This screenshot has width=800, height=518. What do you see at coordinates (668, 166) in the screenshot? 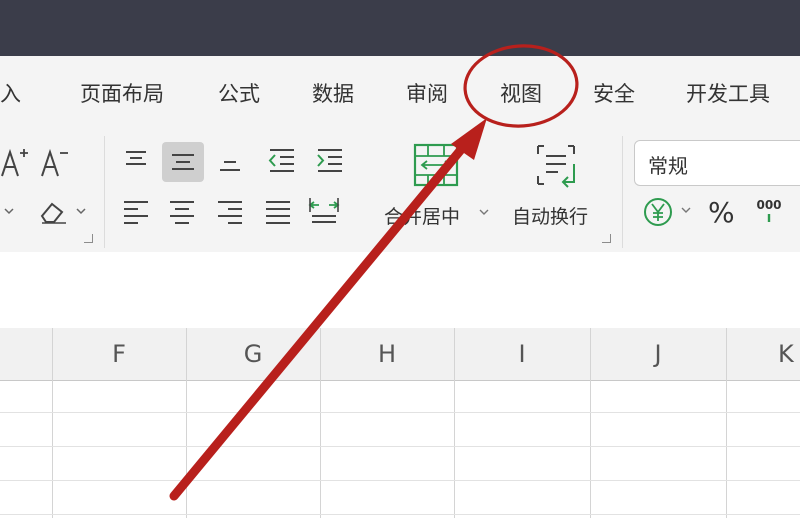
I see `number-format-value: 常规` at bounding box center [668, 166].